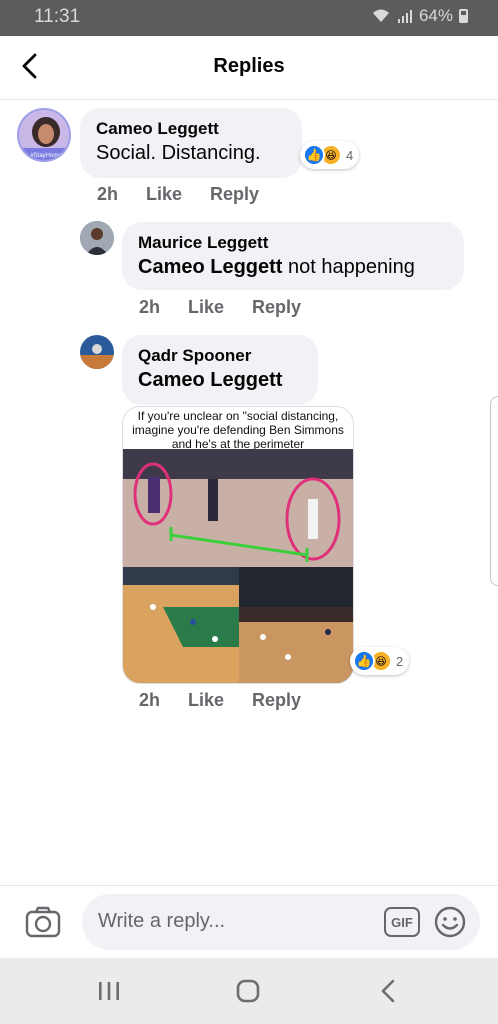 The image size is (498, 1024). I want to click on reaction-summary: 👍 😆 4, so click(330, 155).